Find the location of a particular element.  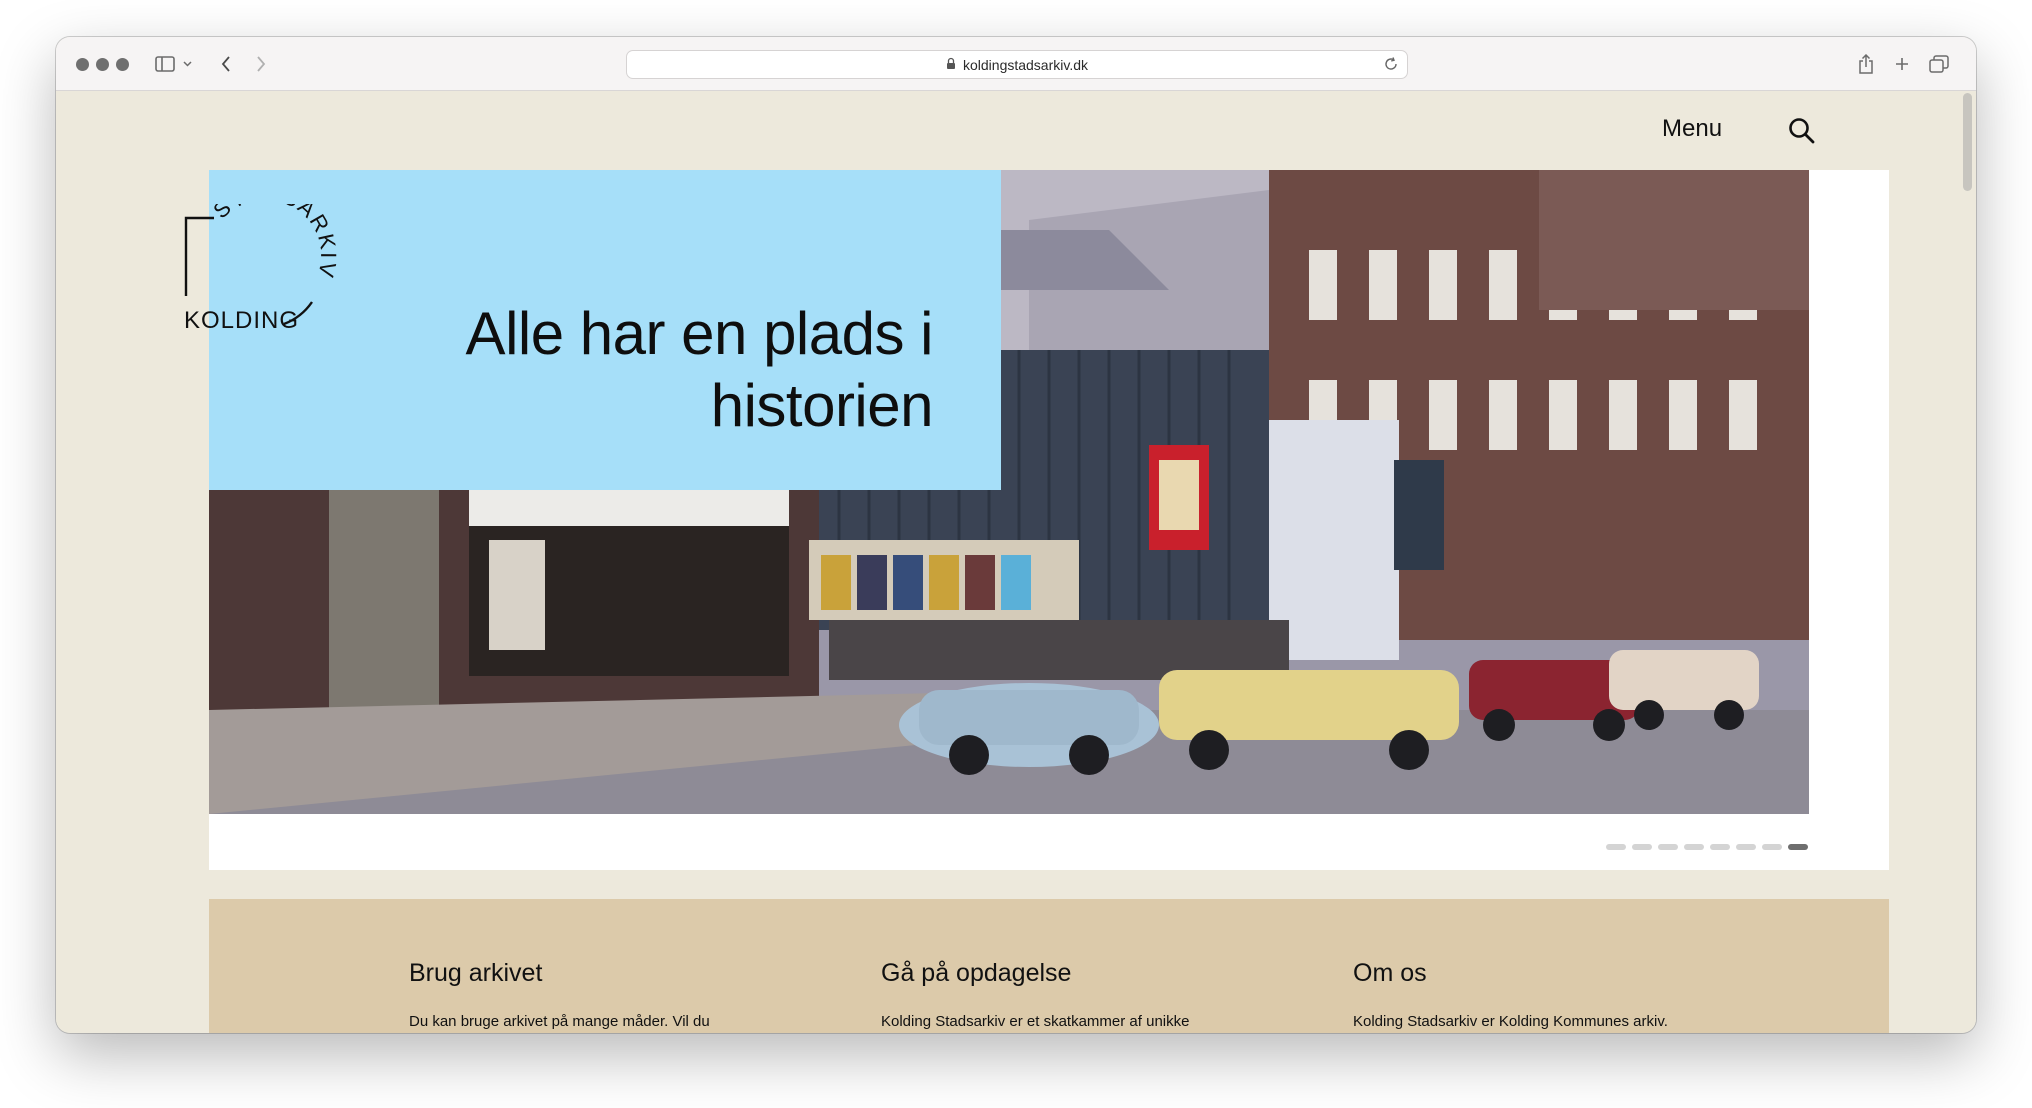

hero-title-line-2: historien is located at coordinates (822, 405).